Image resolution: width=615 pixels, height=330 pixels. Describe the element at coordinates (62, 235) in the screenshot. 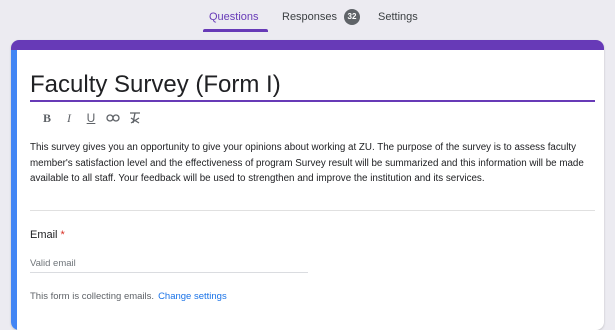

I see `required-marker: *` at that location.